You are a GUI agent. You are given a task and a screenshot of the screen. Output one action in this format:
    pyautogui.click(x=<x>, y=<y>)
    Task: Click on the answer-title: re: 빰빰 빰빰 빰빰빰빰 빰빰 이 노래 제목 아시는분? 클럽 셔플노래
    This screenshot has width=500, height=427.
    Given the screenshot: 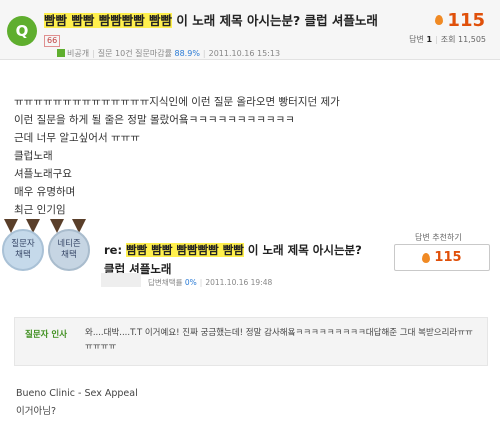 What is the action you would take?
    pyautogui.click(x=239, y=260)
    